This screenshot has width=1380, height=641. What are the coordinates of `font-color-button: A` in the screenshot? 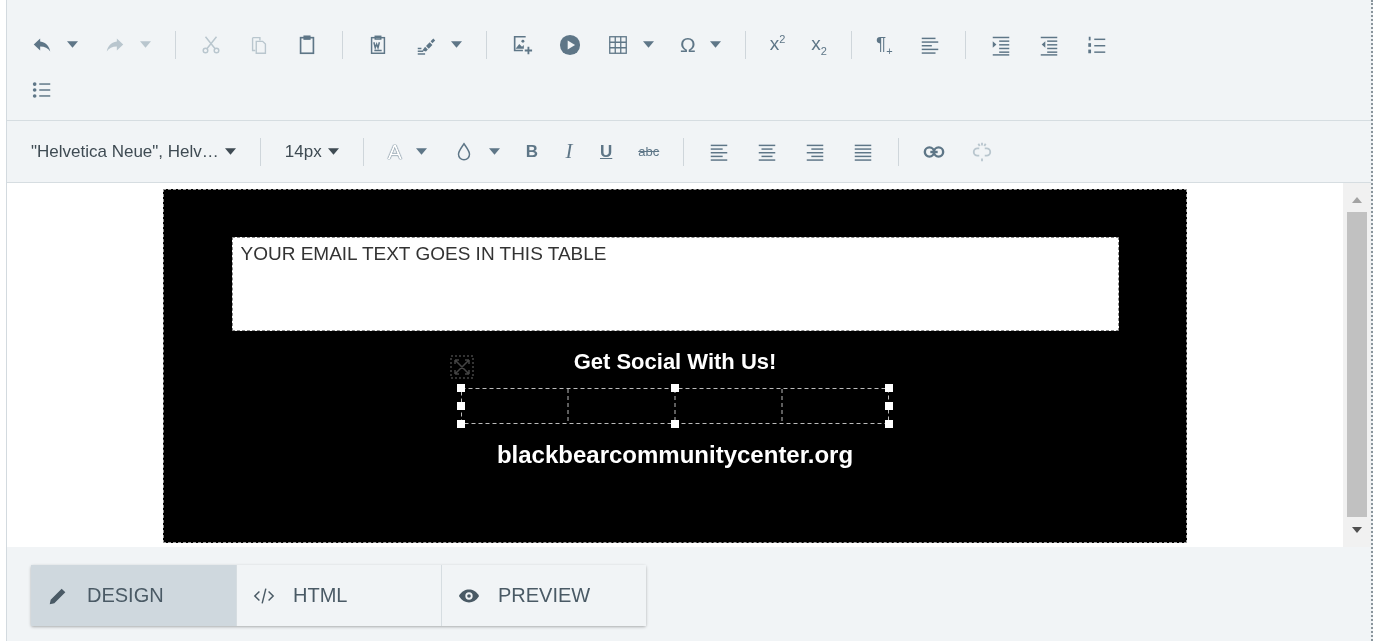 It's located at (407, 151).